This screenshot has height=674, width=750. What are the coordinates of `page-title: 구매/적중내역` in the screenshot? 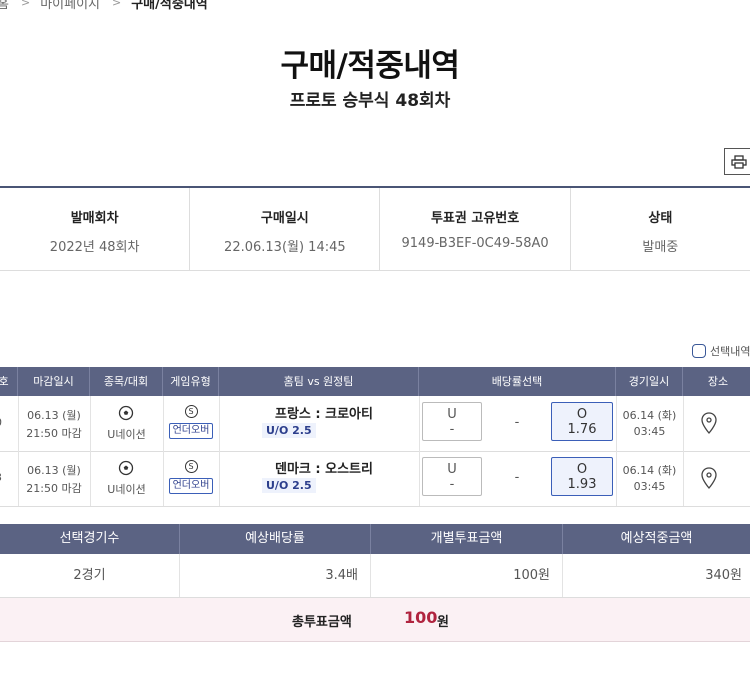 It's located at (370, 66).